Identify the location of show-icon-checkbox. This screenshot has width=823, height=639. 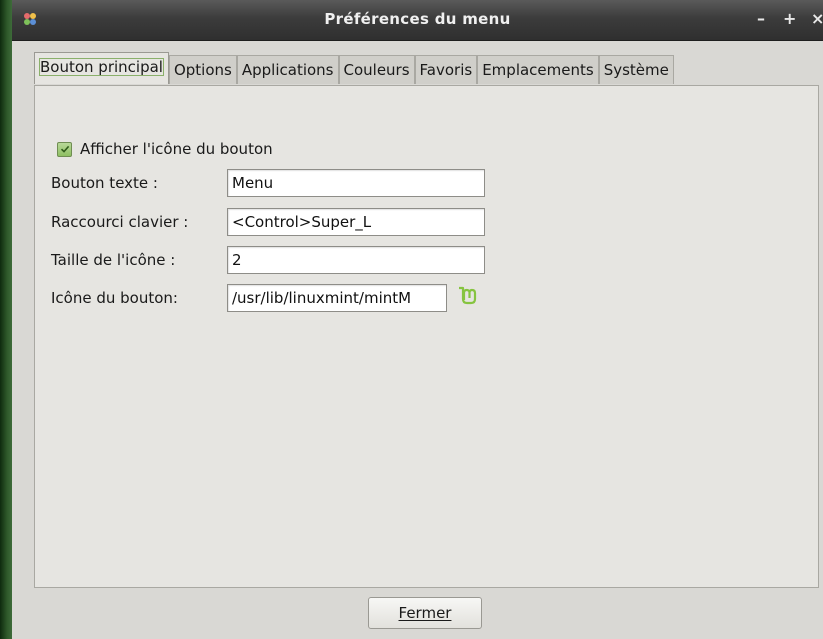
(64, 149).